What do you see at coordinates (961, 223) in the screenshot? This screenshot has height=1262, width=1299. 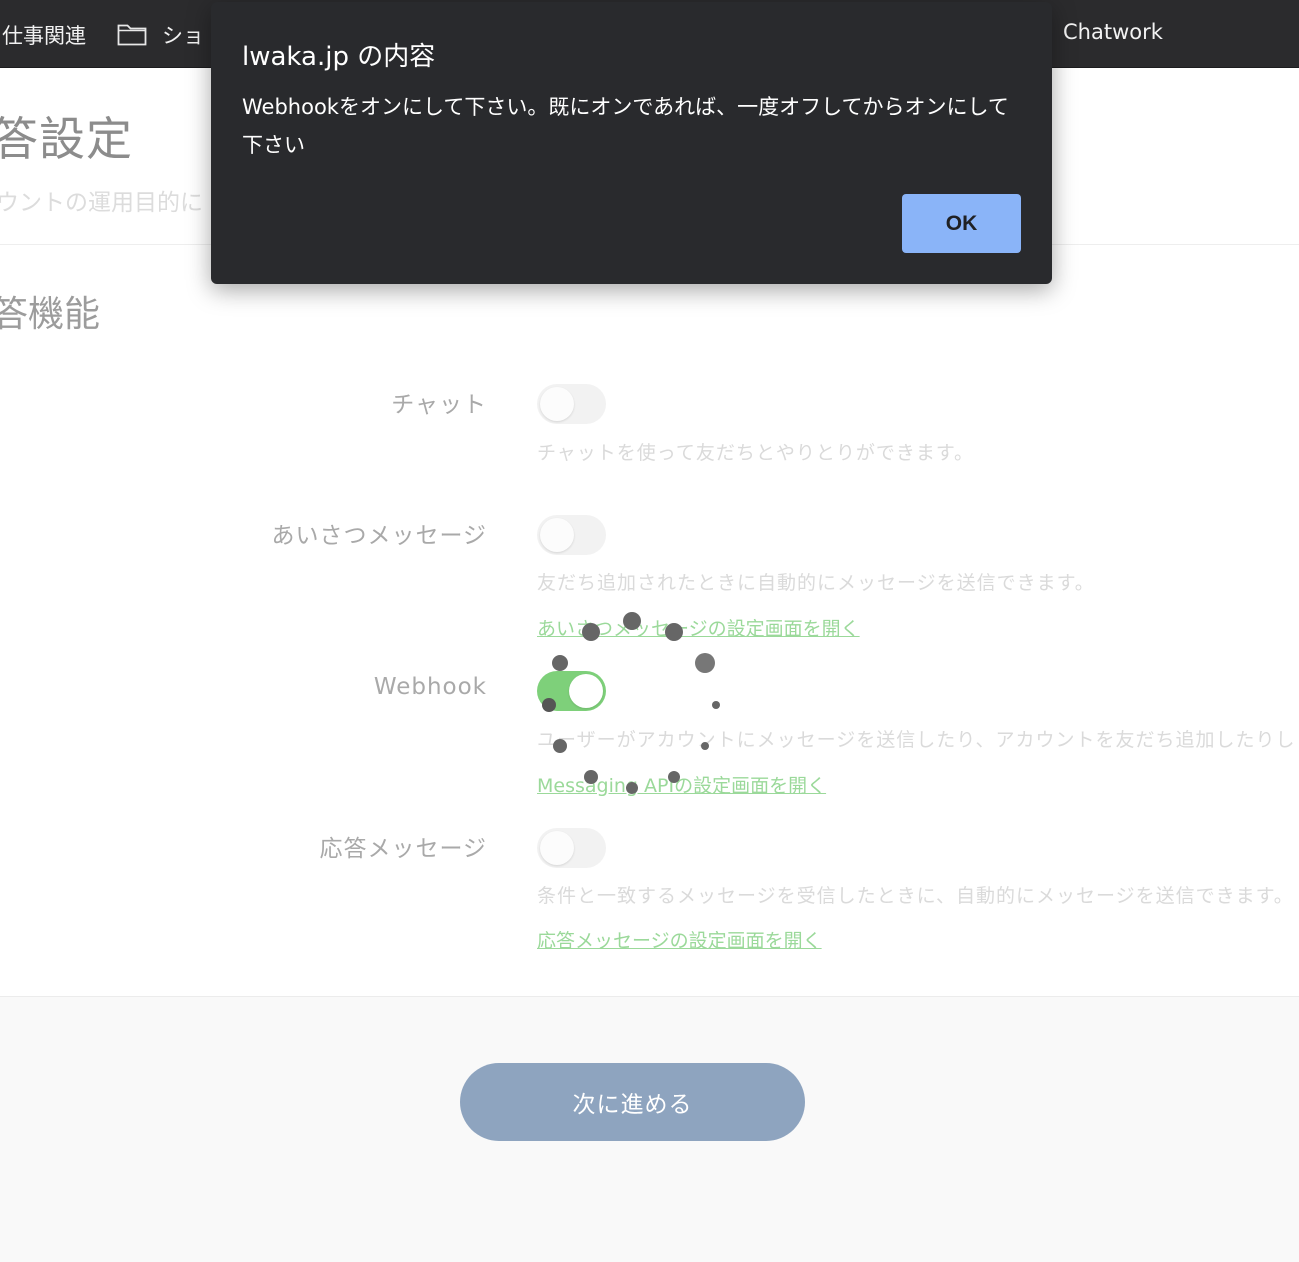 I see `ok-button: OK` at bounding box center [961, 223].